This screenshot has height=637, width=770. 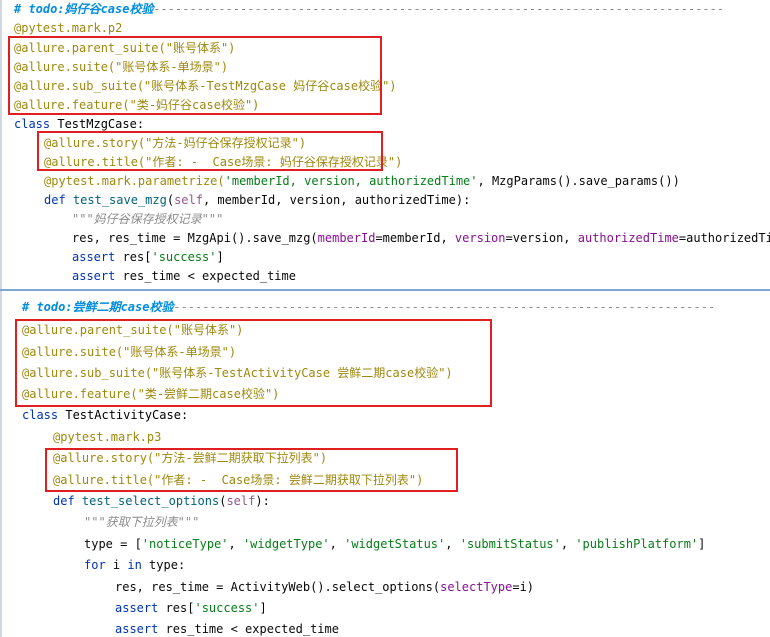 I want to click on code-line-def: def test_select_options(self):, so click(x=161, y=501).